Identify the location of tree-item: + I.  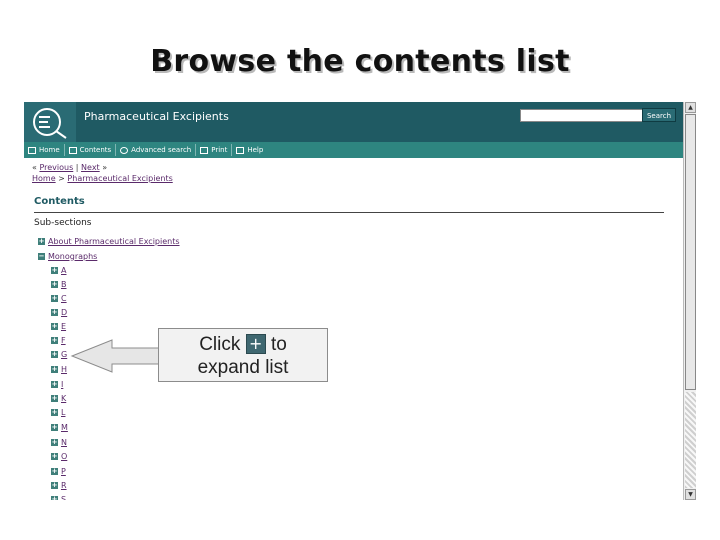
(57, 384).